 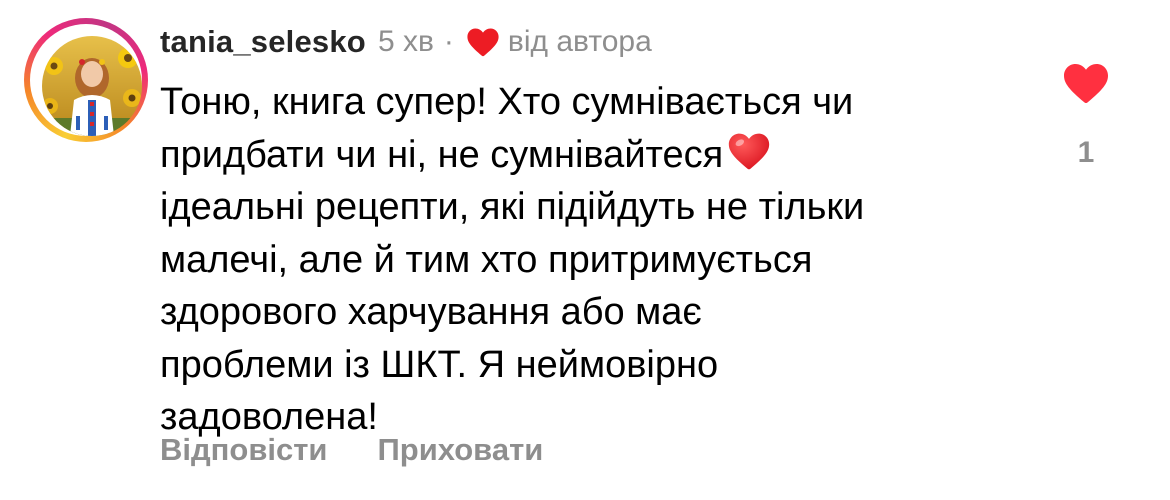 I want to click on comment-header: tania_selesko 5 хв · від автора, so click(x=406, y=42).